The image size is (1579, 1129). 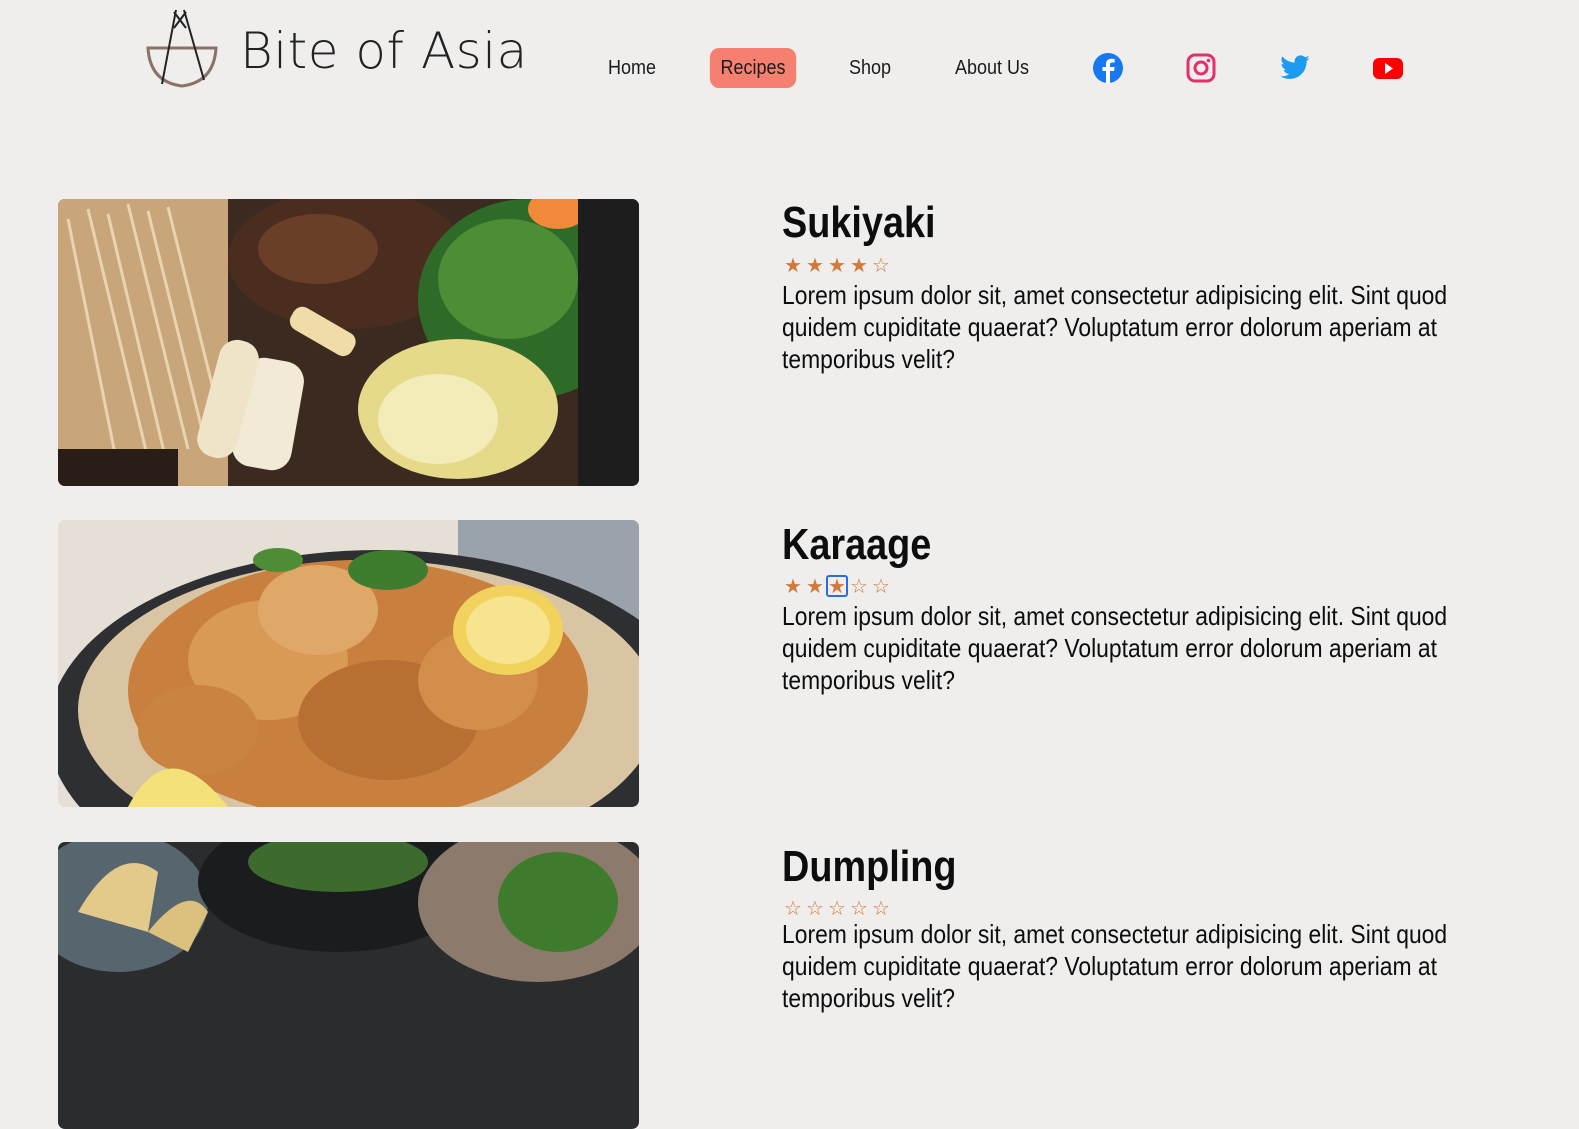 What do you see at coordinates (1201, 68) in the screenshot?
I see `instagram-icon` at bounding box center [1201, 68].